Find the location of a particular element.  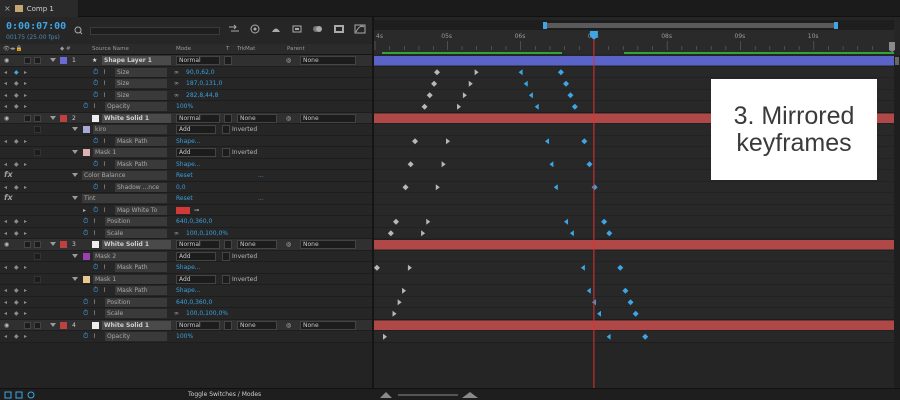

mode-dropdown: Normal is located at coordinates (198, 118).